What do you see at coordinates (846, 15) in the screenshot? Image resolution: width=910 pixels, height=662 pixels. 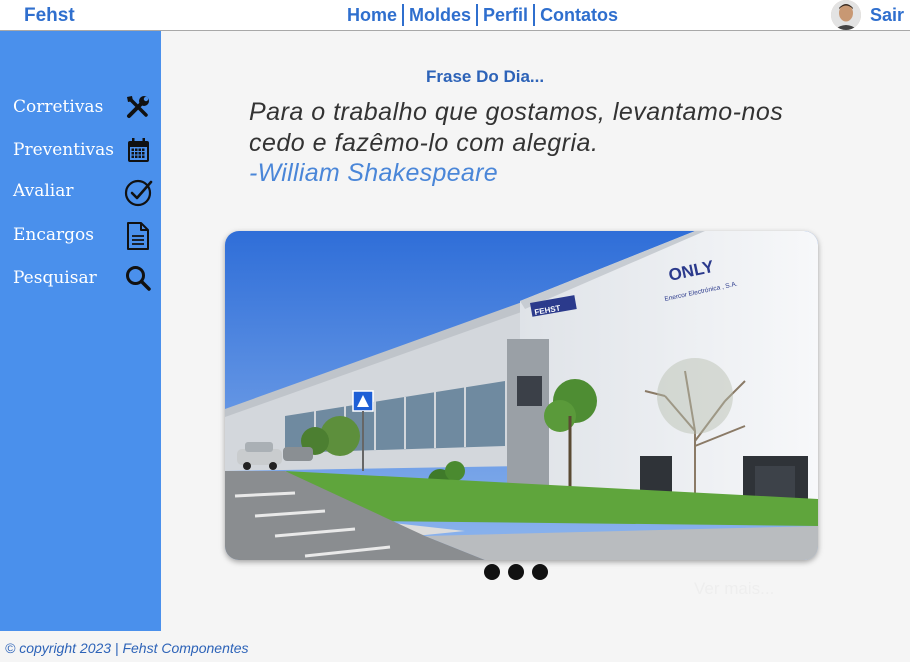 I see `avatar` at bounding box center [846, 15].